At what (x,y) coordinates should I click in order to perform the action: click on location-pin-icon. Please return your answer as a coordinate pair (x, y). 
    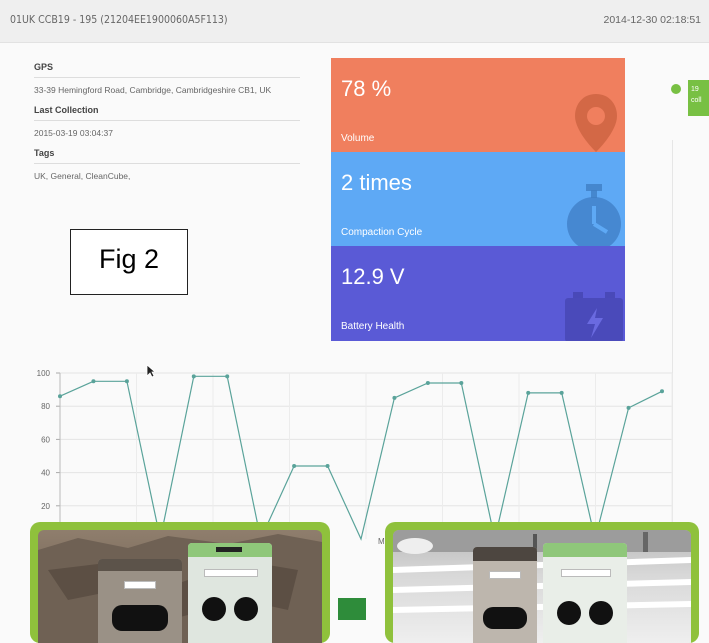
    Looking at the image, I should click on (596, 123).